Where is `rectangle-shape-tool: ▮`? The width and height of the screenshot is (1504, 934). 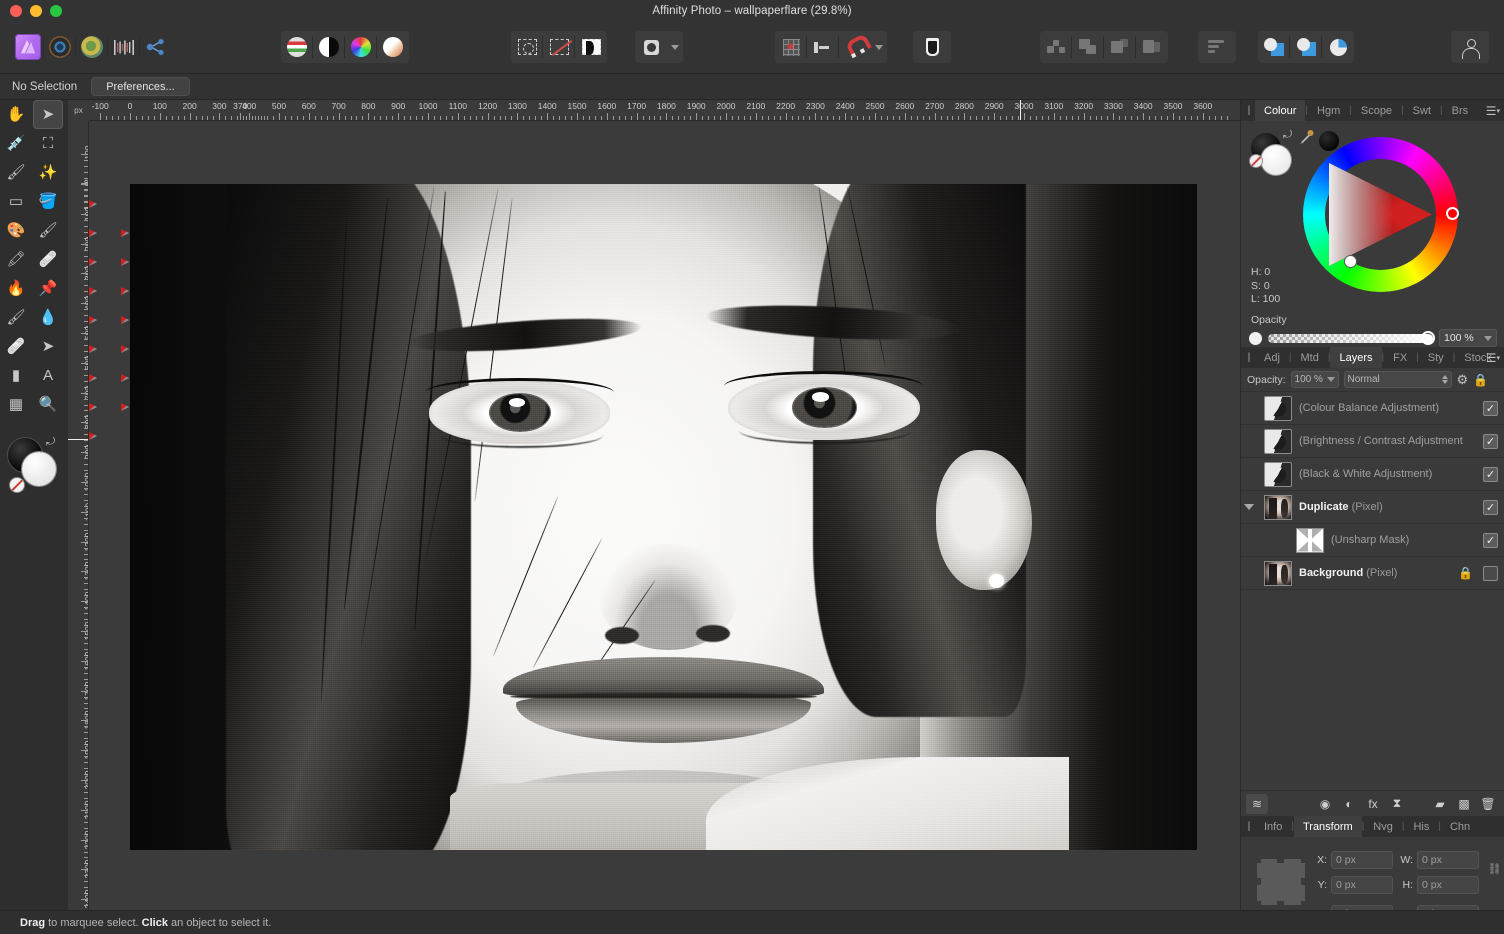
rectangle-shape-tool: ▮ is located at coordinates (49, 386).